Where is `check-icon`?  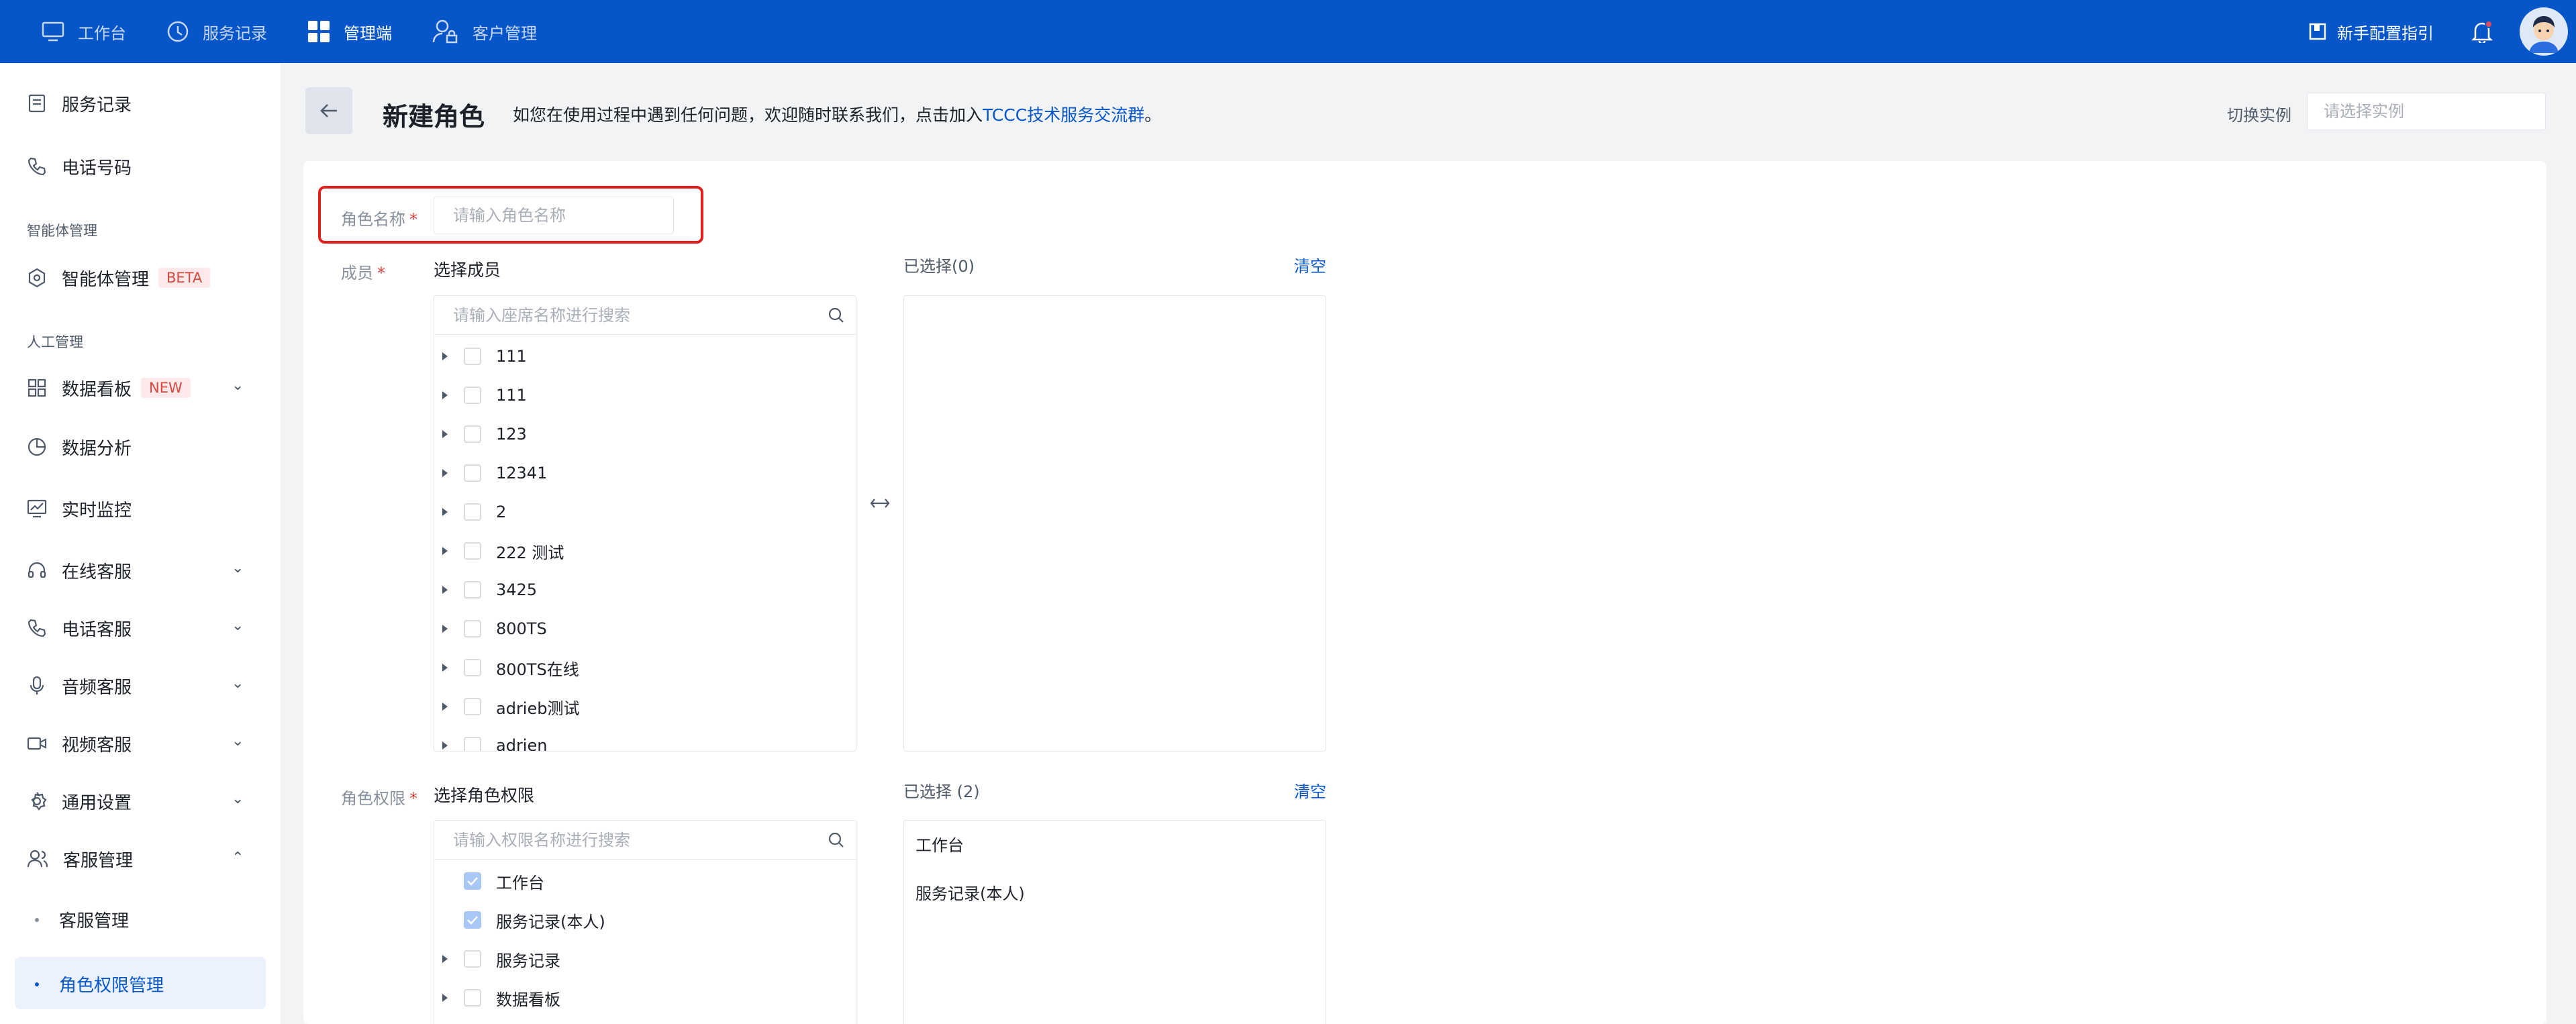 check-icon is located at coordinates (472, 920).